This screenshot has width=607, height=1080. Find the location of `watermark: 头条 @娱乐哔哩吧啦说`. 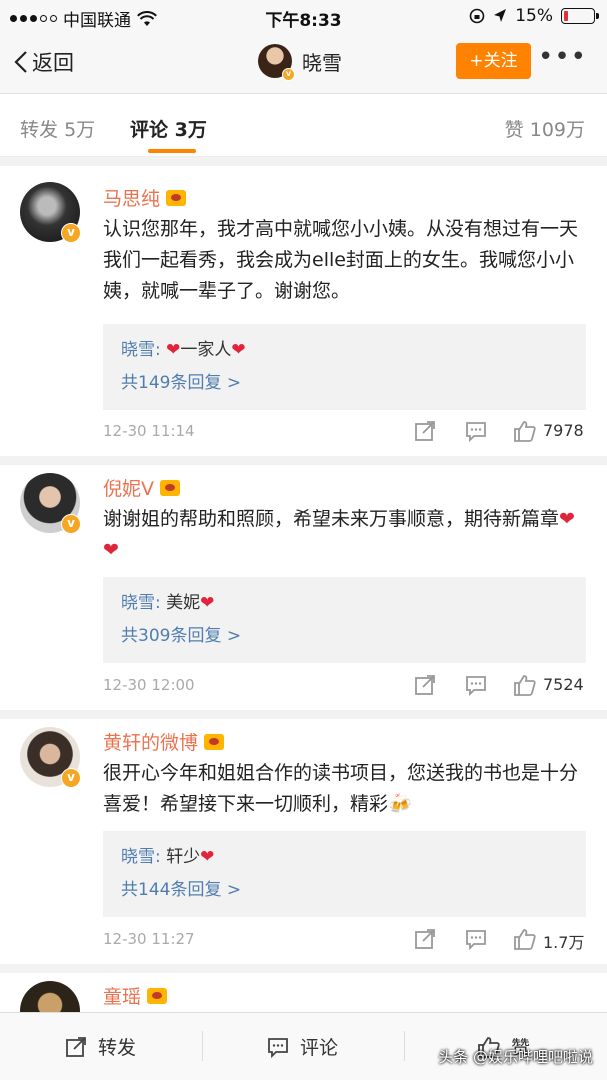

watermark: 头条 @娱乐哔哩吧啦说 is located at coordinates (515, 1057).